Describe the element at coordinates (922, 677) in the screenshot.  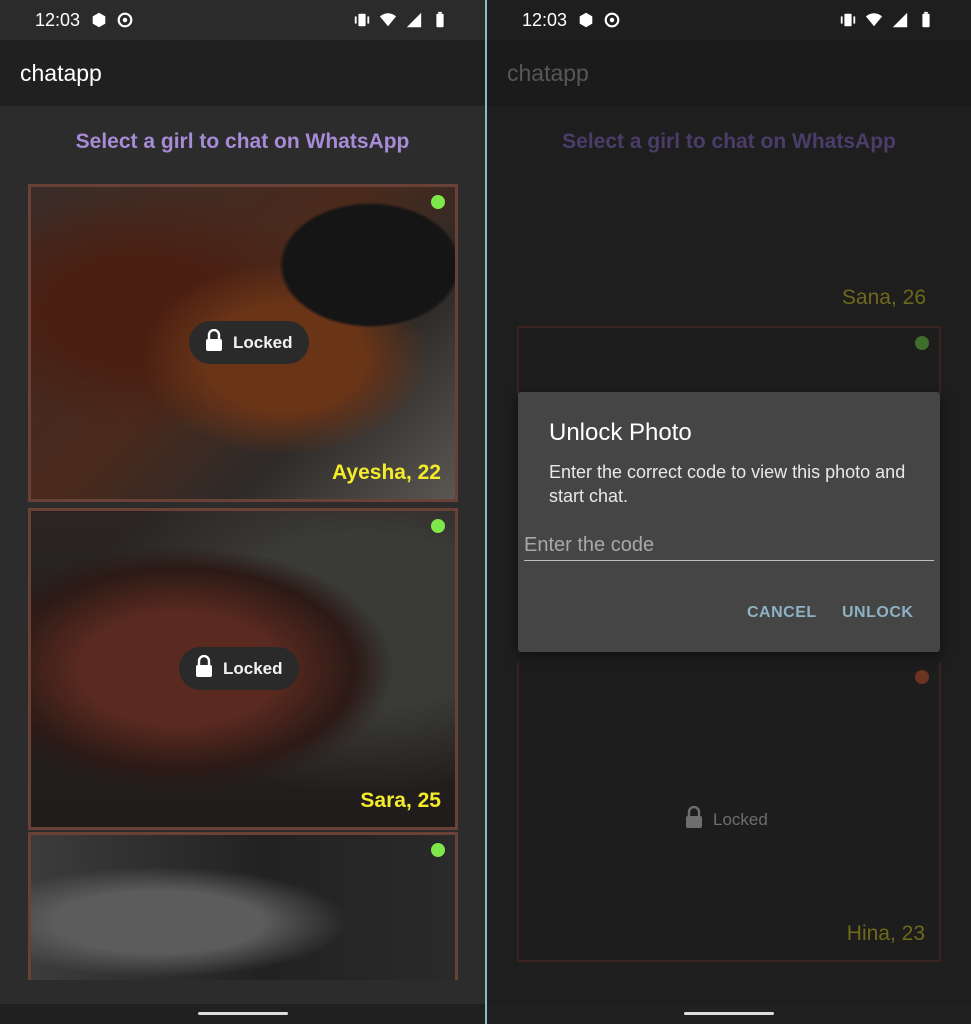
I see `offline-status-dot` at that location.